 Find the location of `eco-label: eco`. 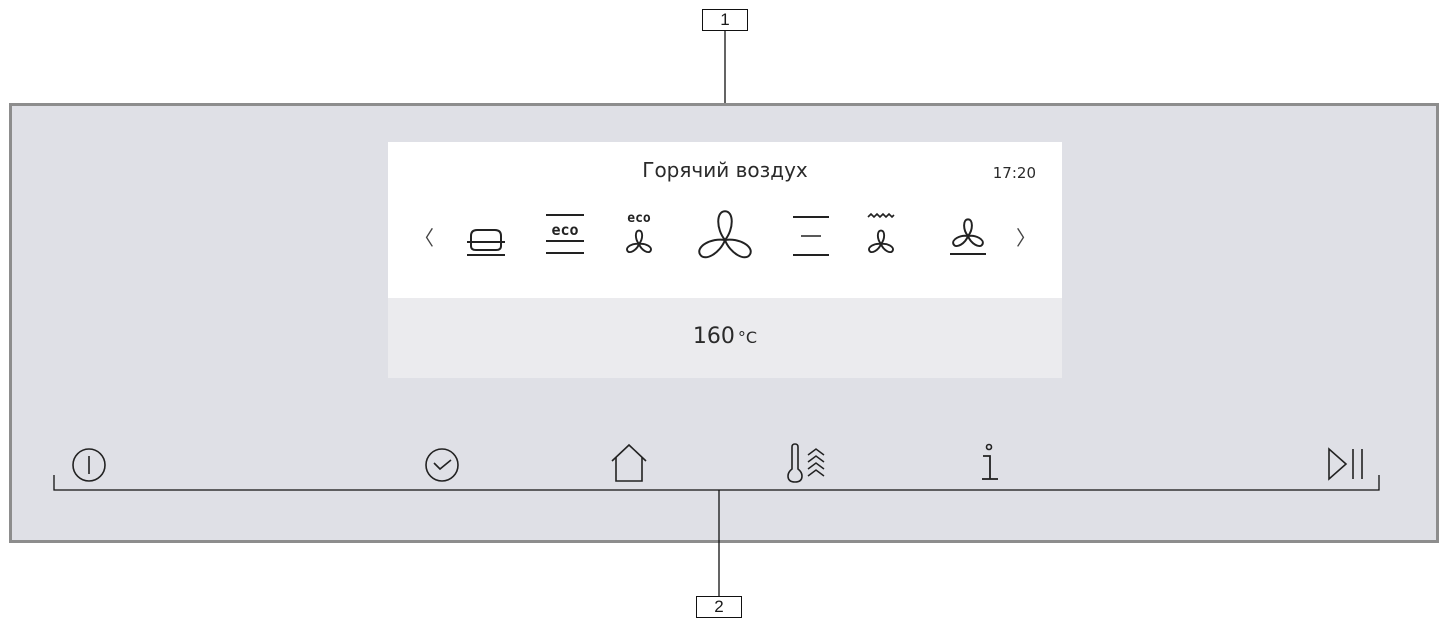

eco-label: eco is located at coordinates (564, 230).